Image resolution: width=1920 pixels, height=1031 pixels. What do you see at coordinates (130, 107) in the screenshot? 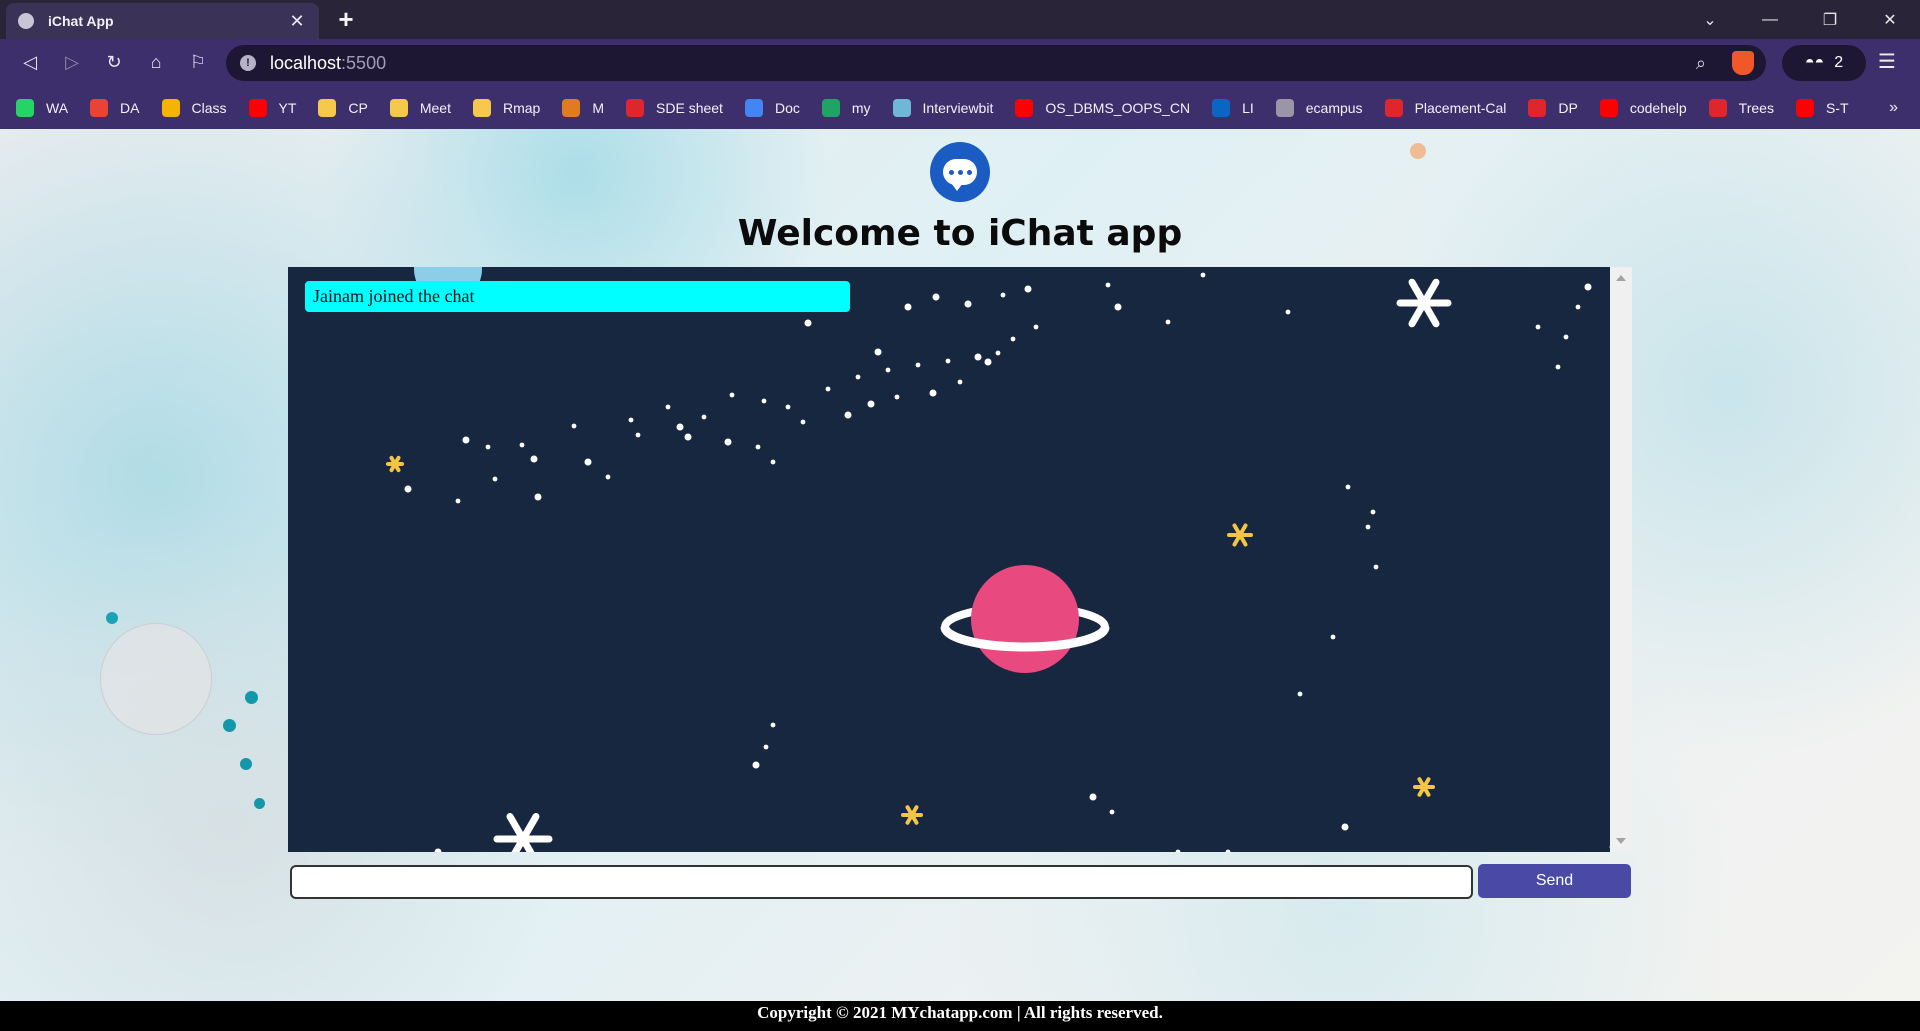
I see `bookmark-label: DA` at bounding box center [130, 107].